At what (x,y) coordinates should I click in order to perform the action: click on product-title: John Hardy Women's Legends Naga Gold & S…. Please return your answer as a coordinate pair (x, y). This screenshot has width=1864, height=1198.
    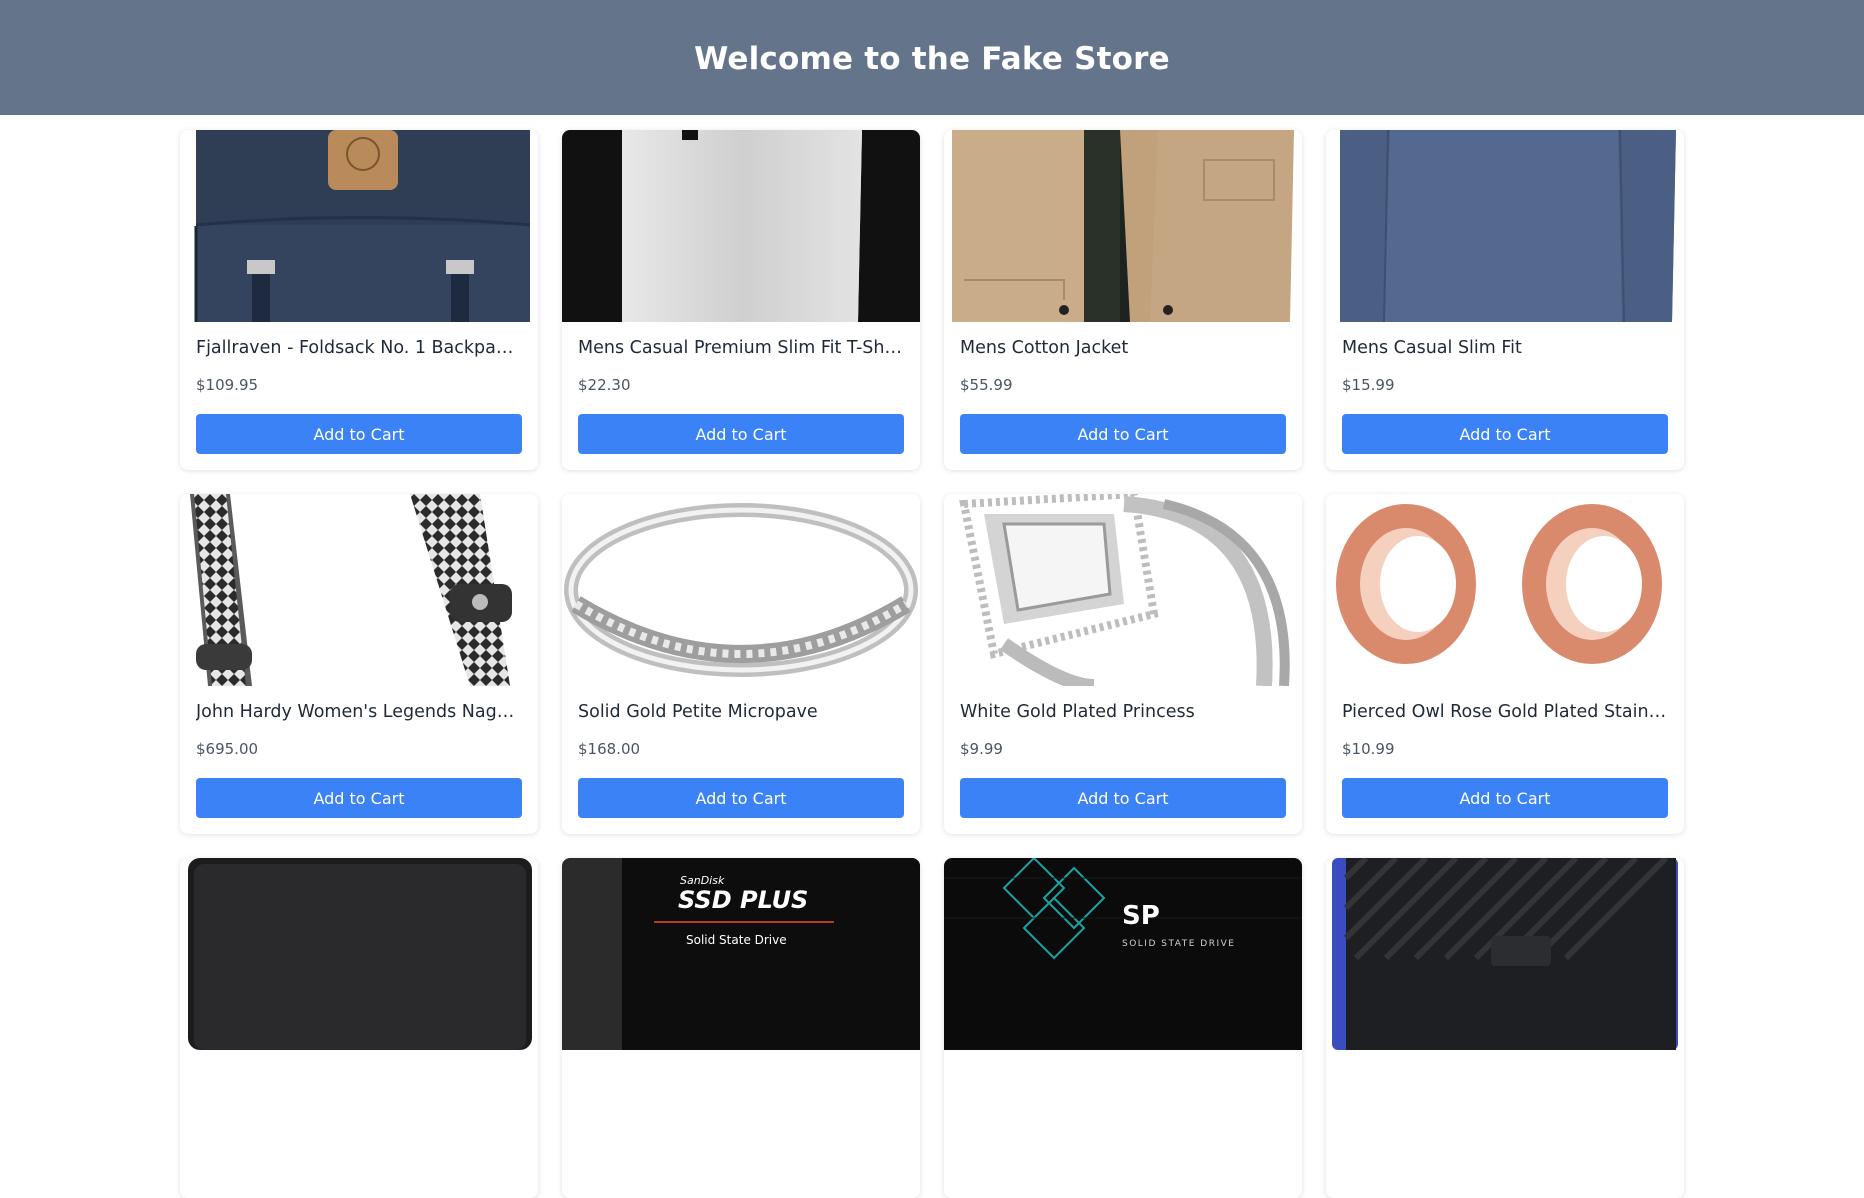
    Looking at the image, I should click on (359, 712).